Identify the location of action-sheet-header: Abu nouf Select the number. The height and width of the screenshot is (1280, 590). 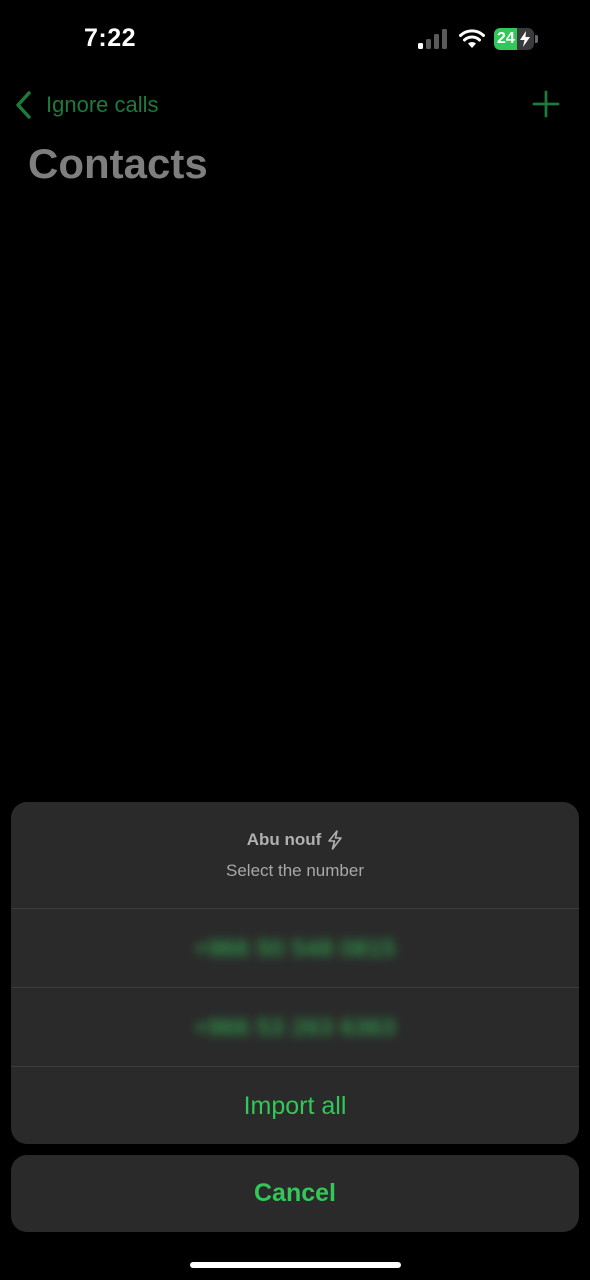
(295, 855).